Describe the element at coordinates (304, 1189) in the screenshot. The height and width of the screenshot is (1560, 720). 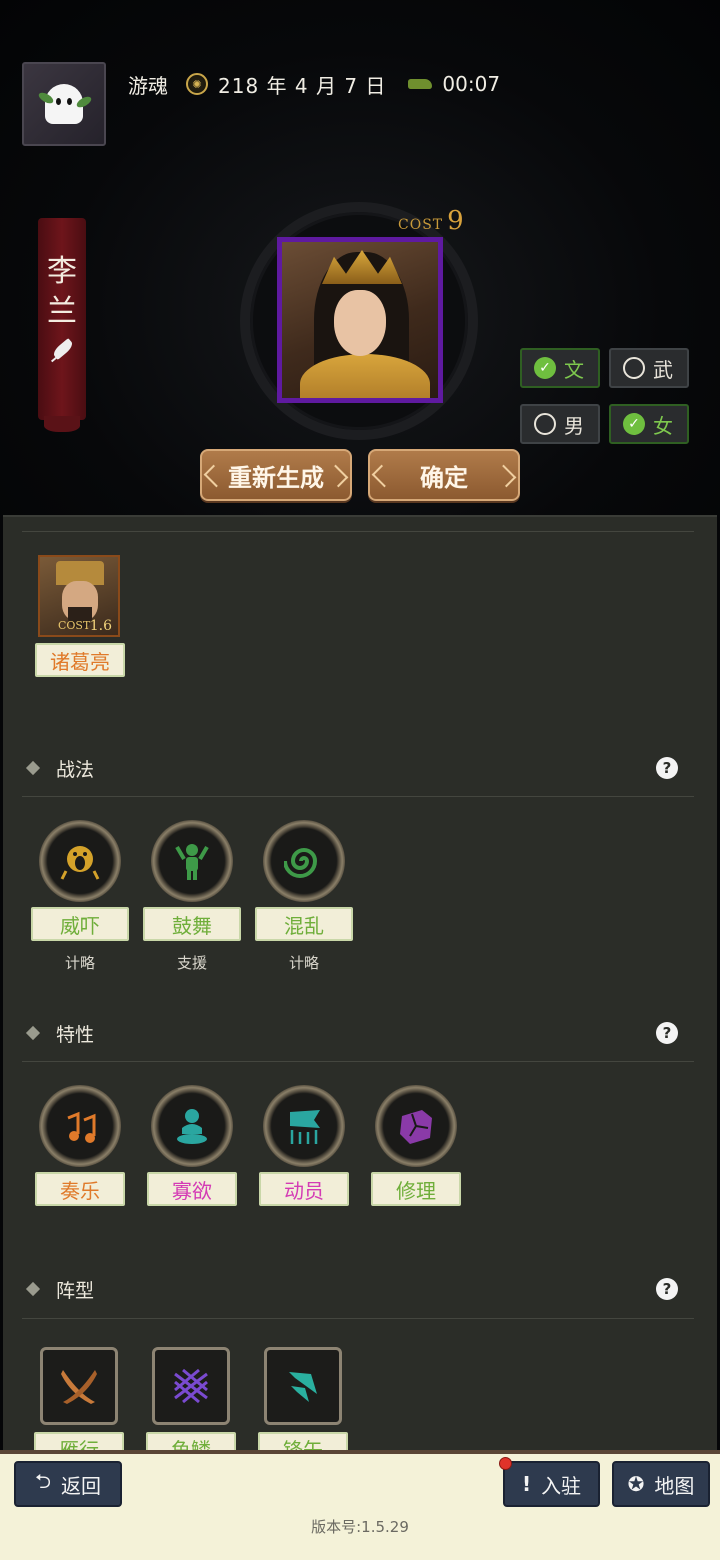
I see `trait-name: 动员` at that location.